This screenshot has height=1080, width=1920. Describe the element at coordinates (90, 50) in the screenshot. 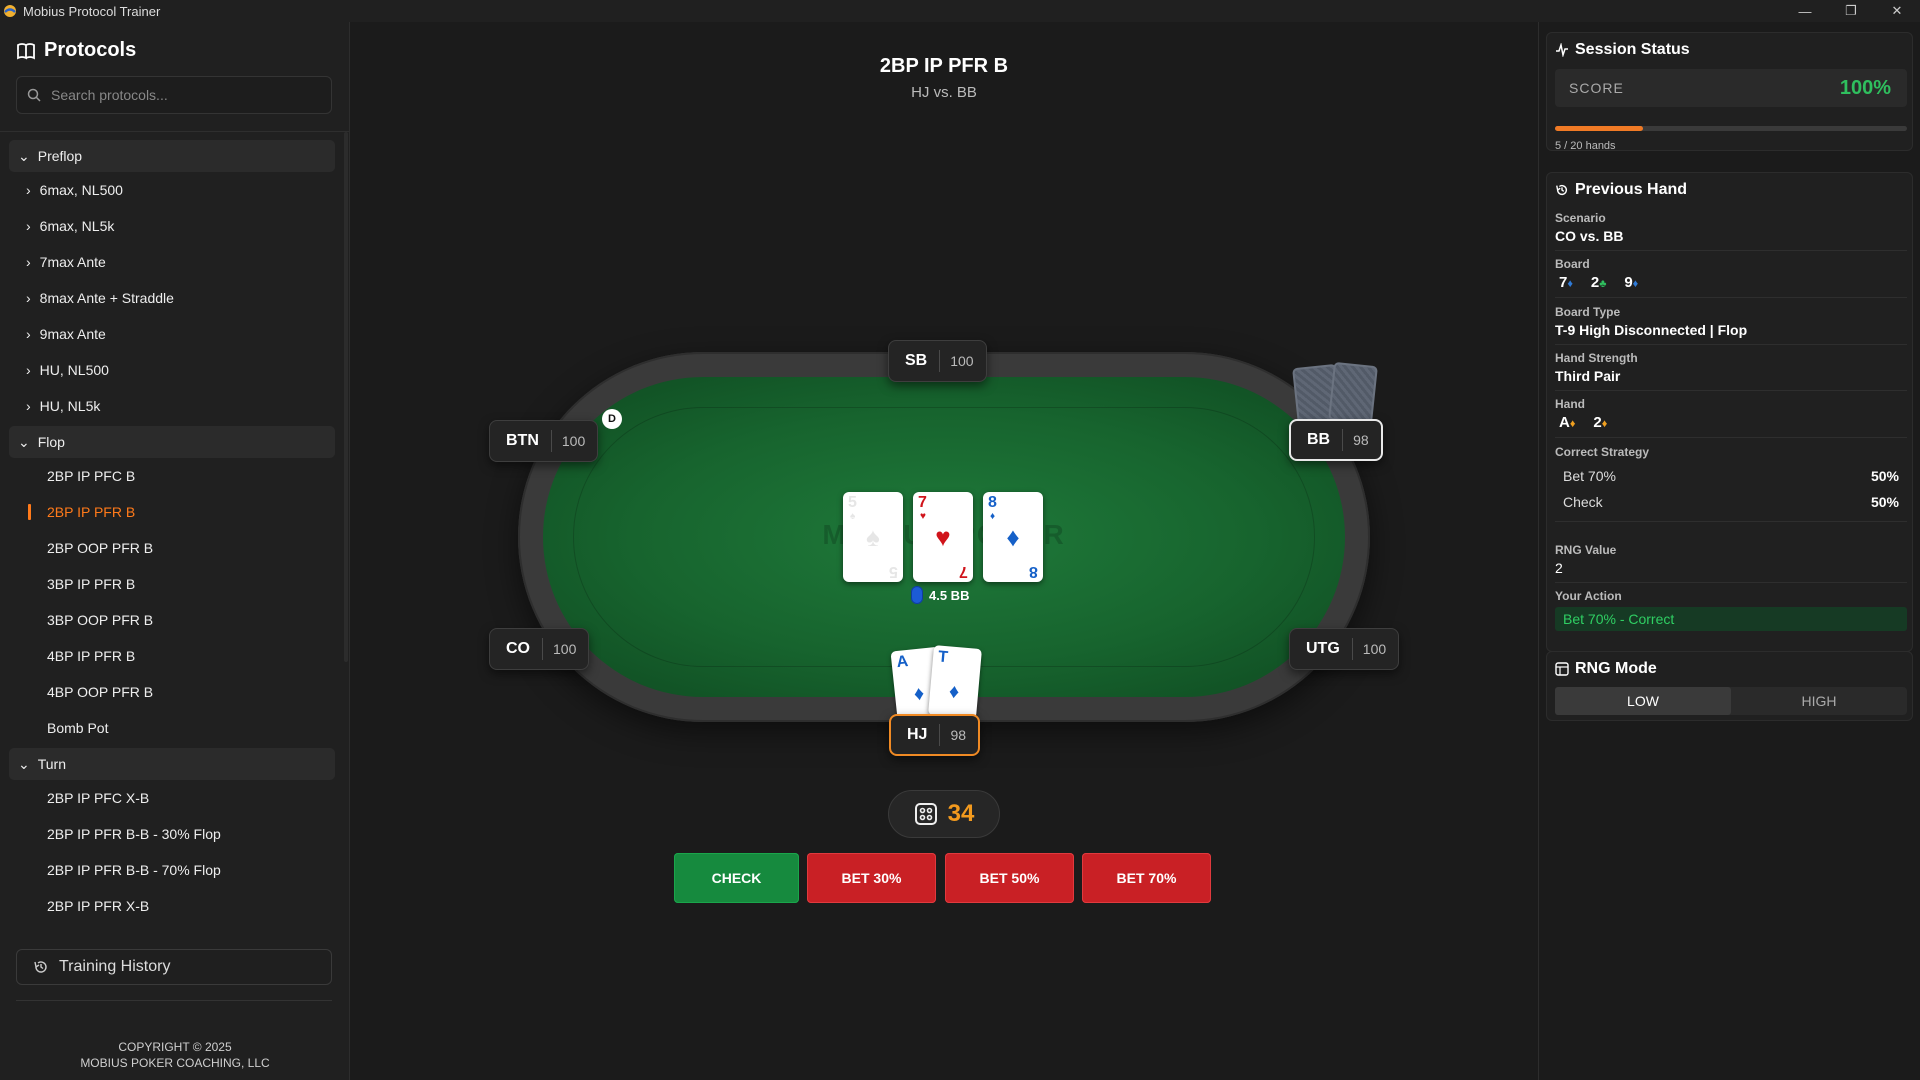

I see `sidebar-title-text: Protocols` at that location.